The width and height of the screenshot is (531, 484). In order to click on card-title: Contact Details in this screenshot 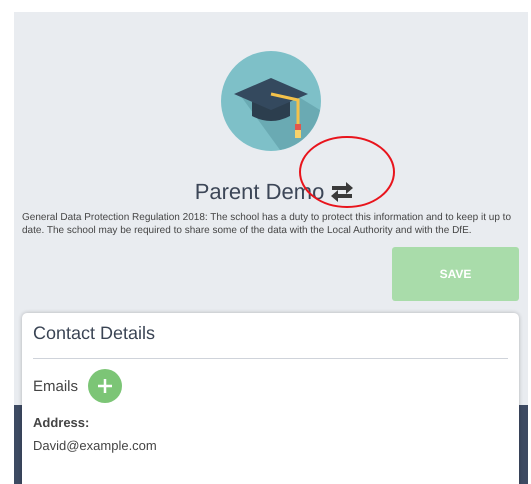, I will do `click(94, 333)`.